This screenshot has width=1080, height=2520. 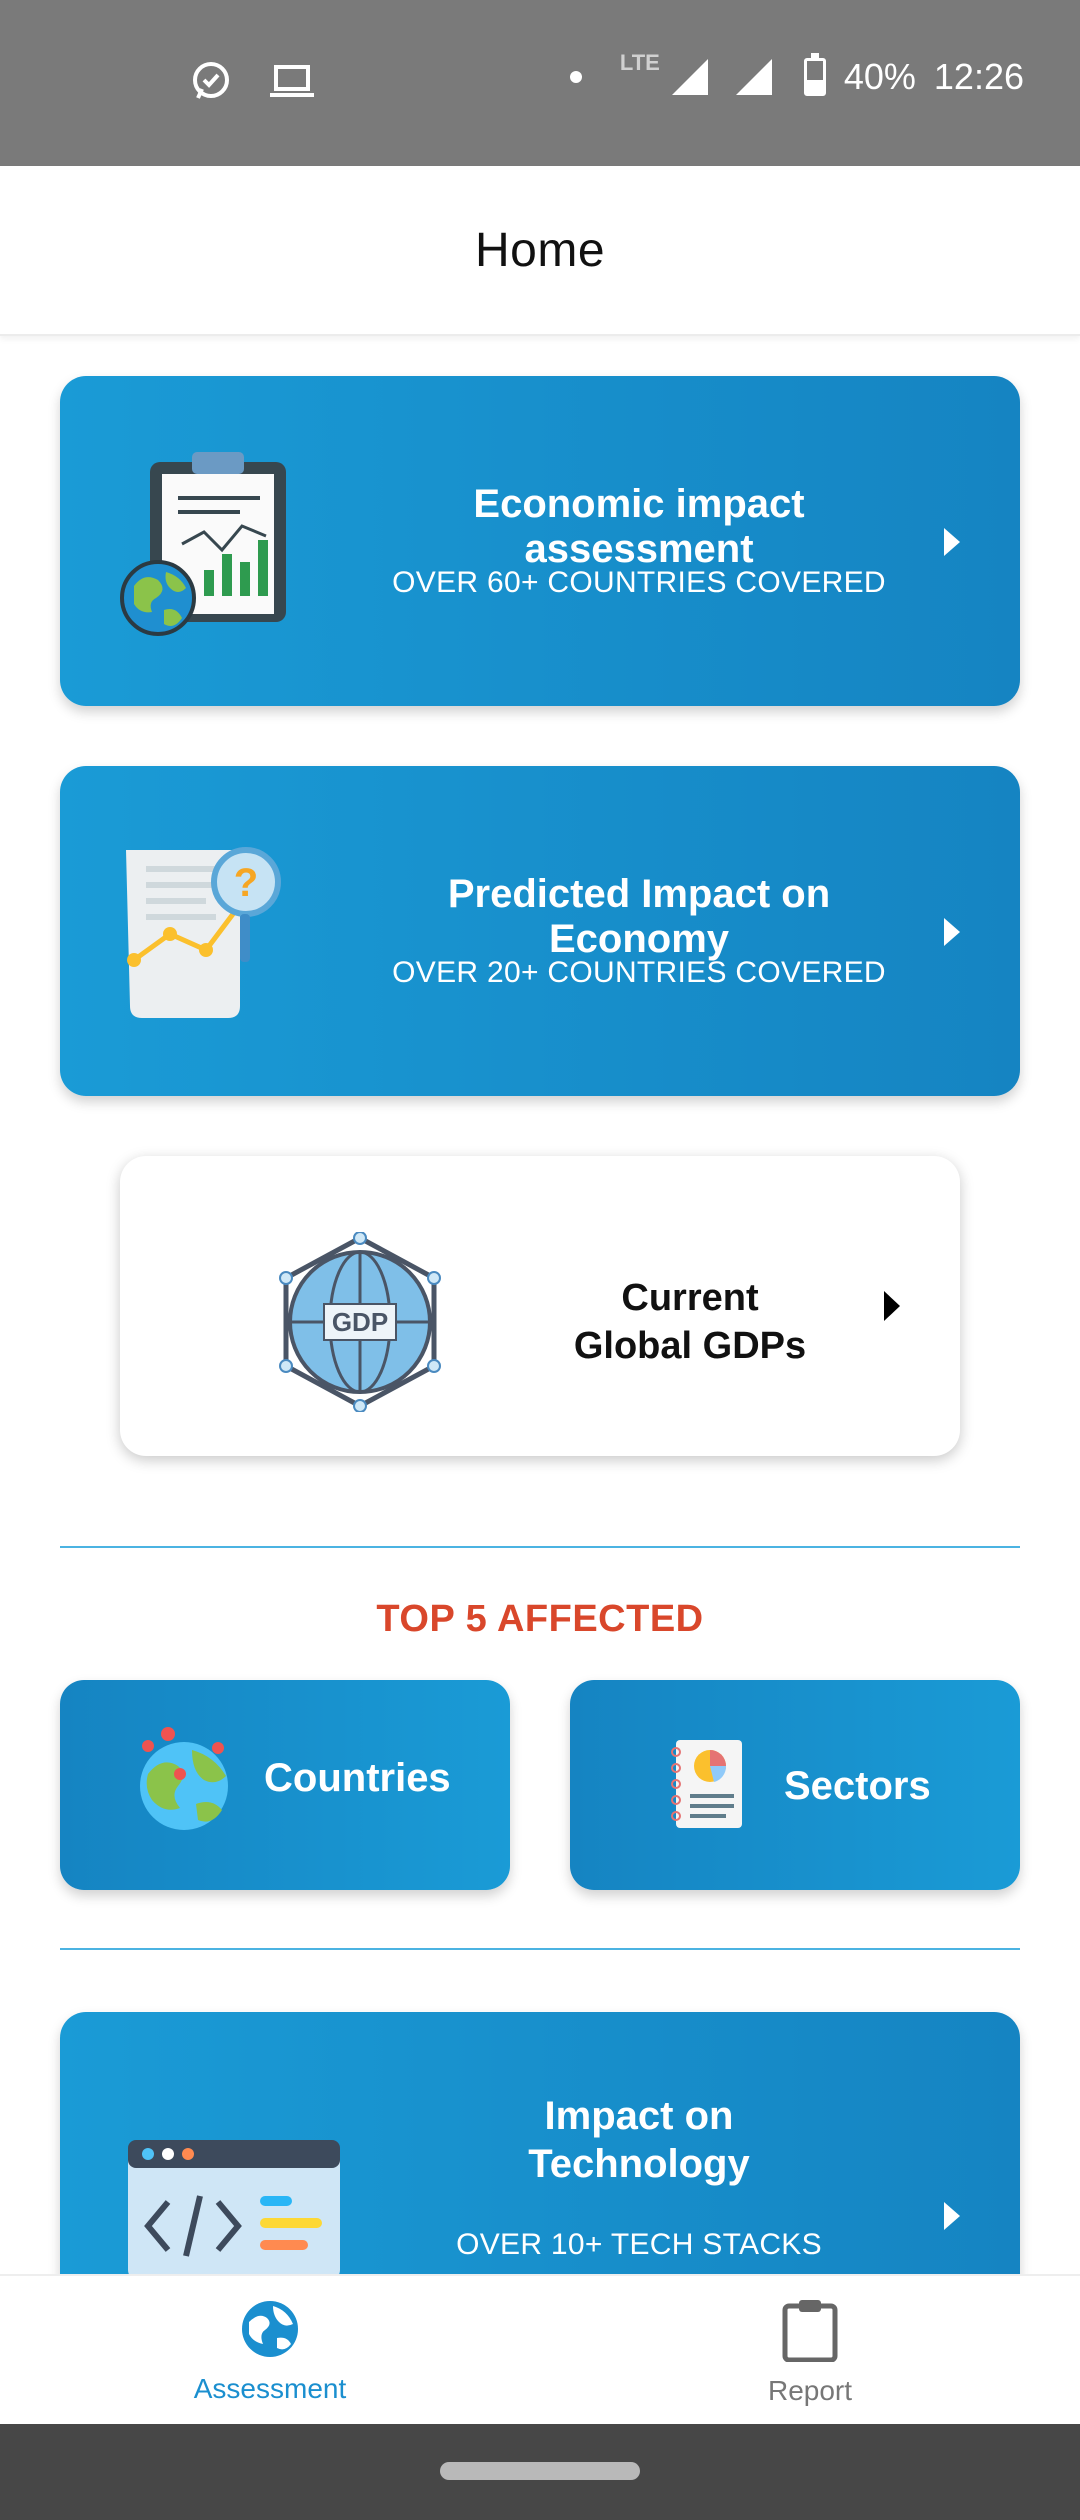 I want to click on battery-percent: 40%, so click(x=879, y=76).